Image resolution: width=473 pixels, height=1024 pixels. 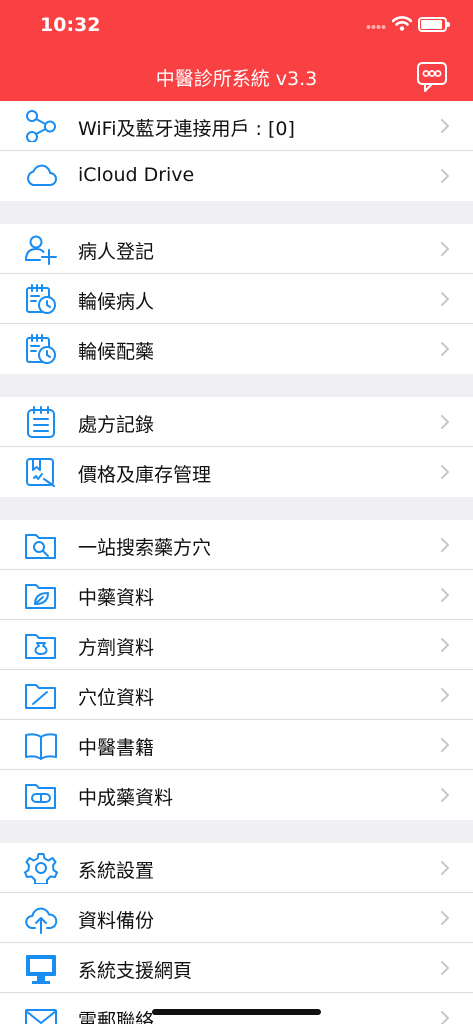 I want to click on menu-item-label: 處方記錄, so click(x=116, y=425).